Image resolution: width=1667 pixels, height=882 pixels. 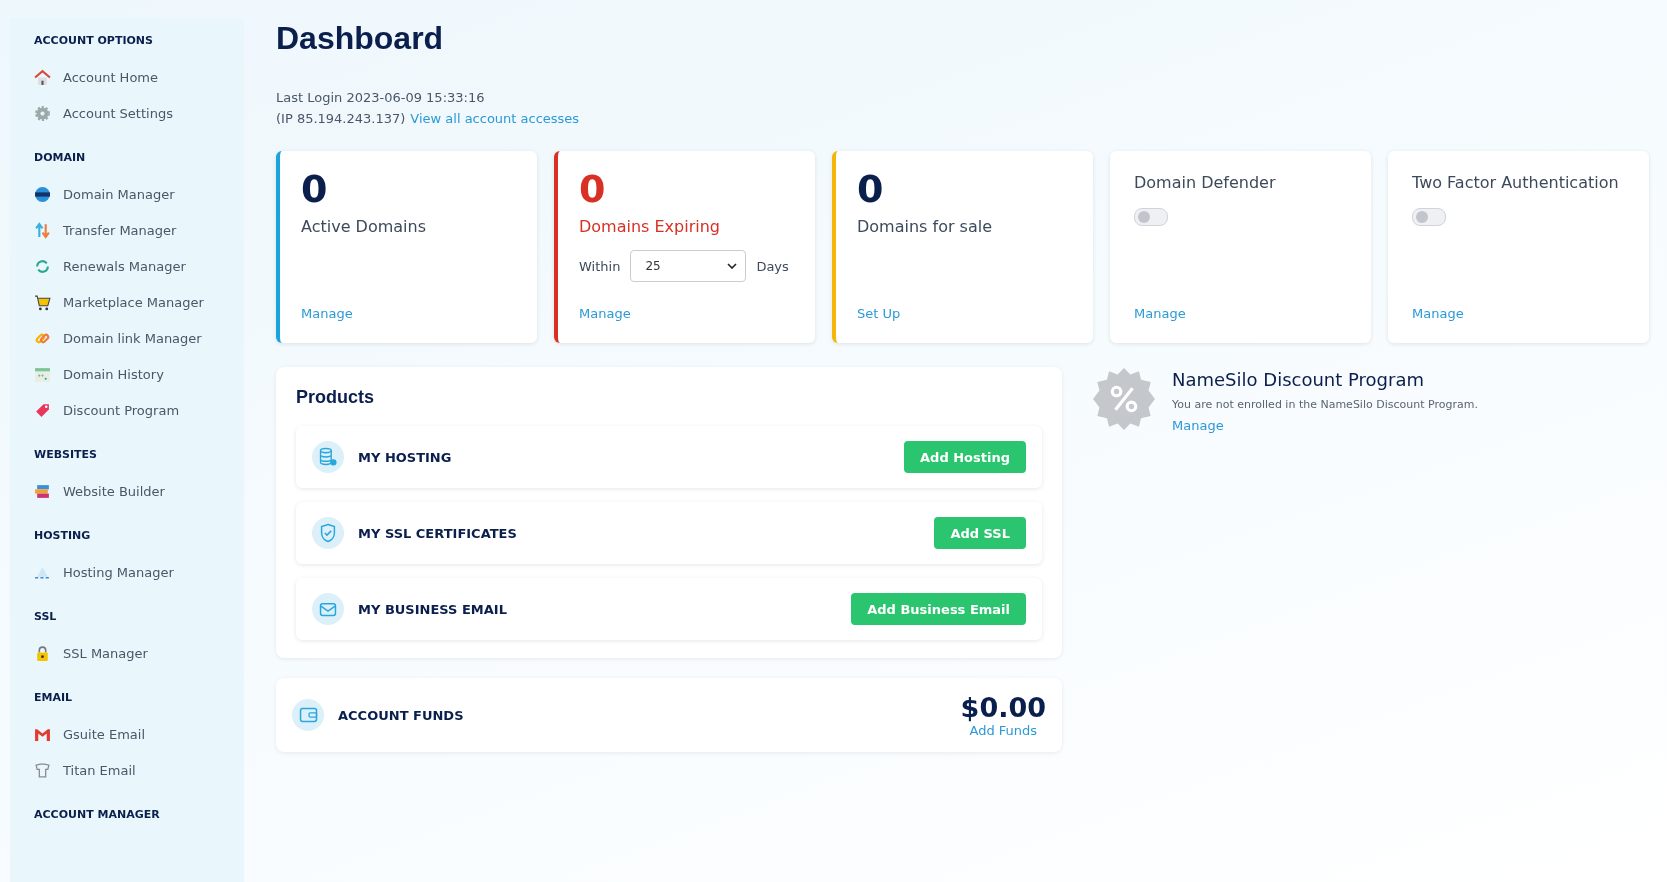 What do you see at coordinates (42, 230) in the screenshot?
I see `arrows-icon` at bounding box center [42, 230].